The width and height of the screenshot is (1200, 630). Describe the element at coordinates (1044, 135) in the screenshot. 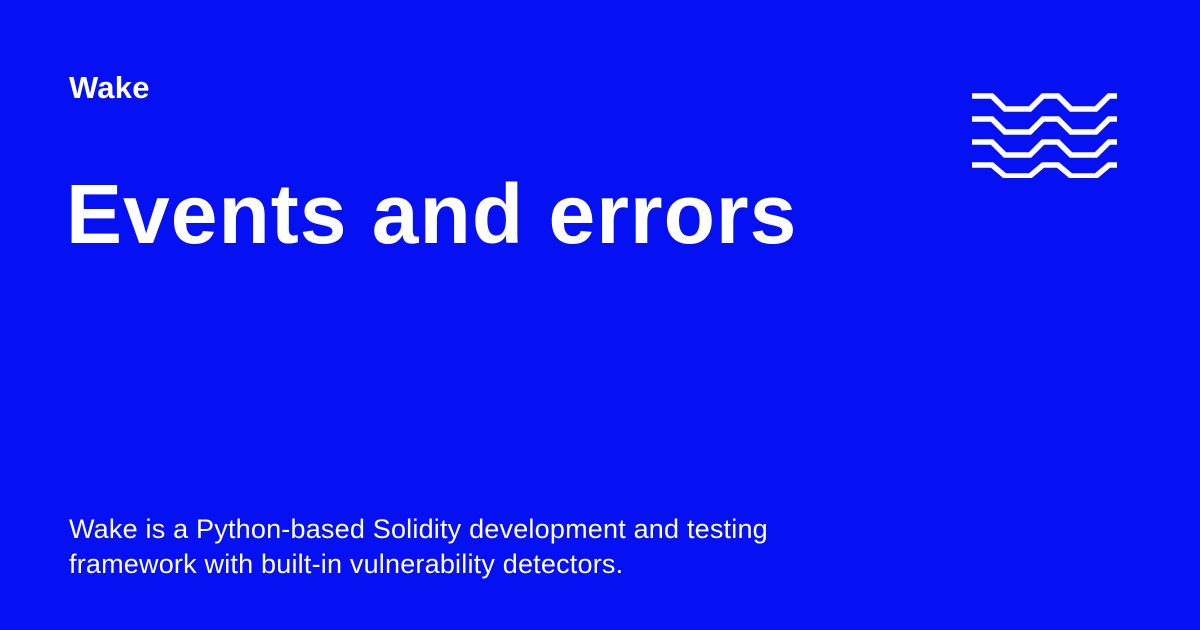

I see `wake-logo-icon` at that location.